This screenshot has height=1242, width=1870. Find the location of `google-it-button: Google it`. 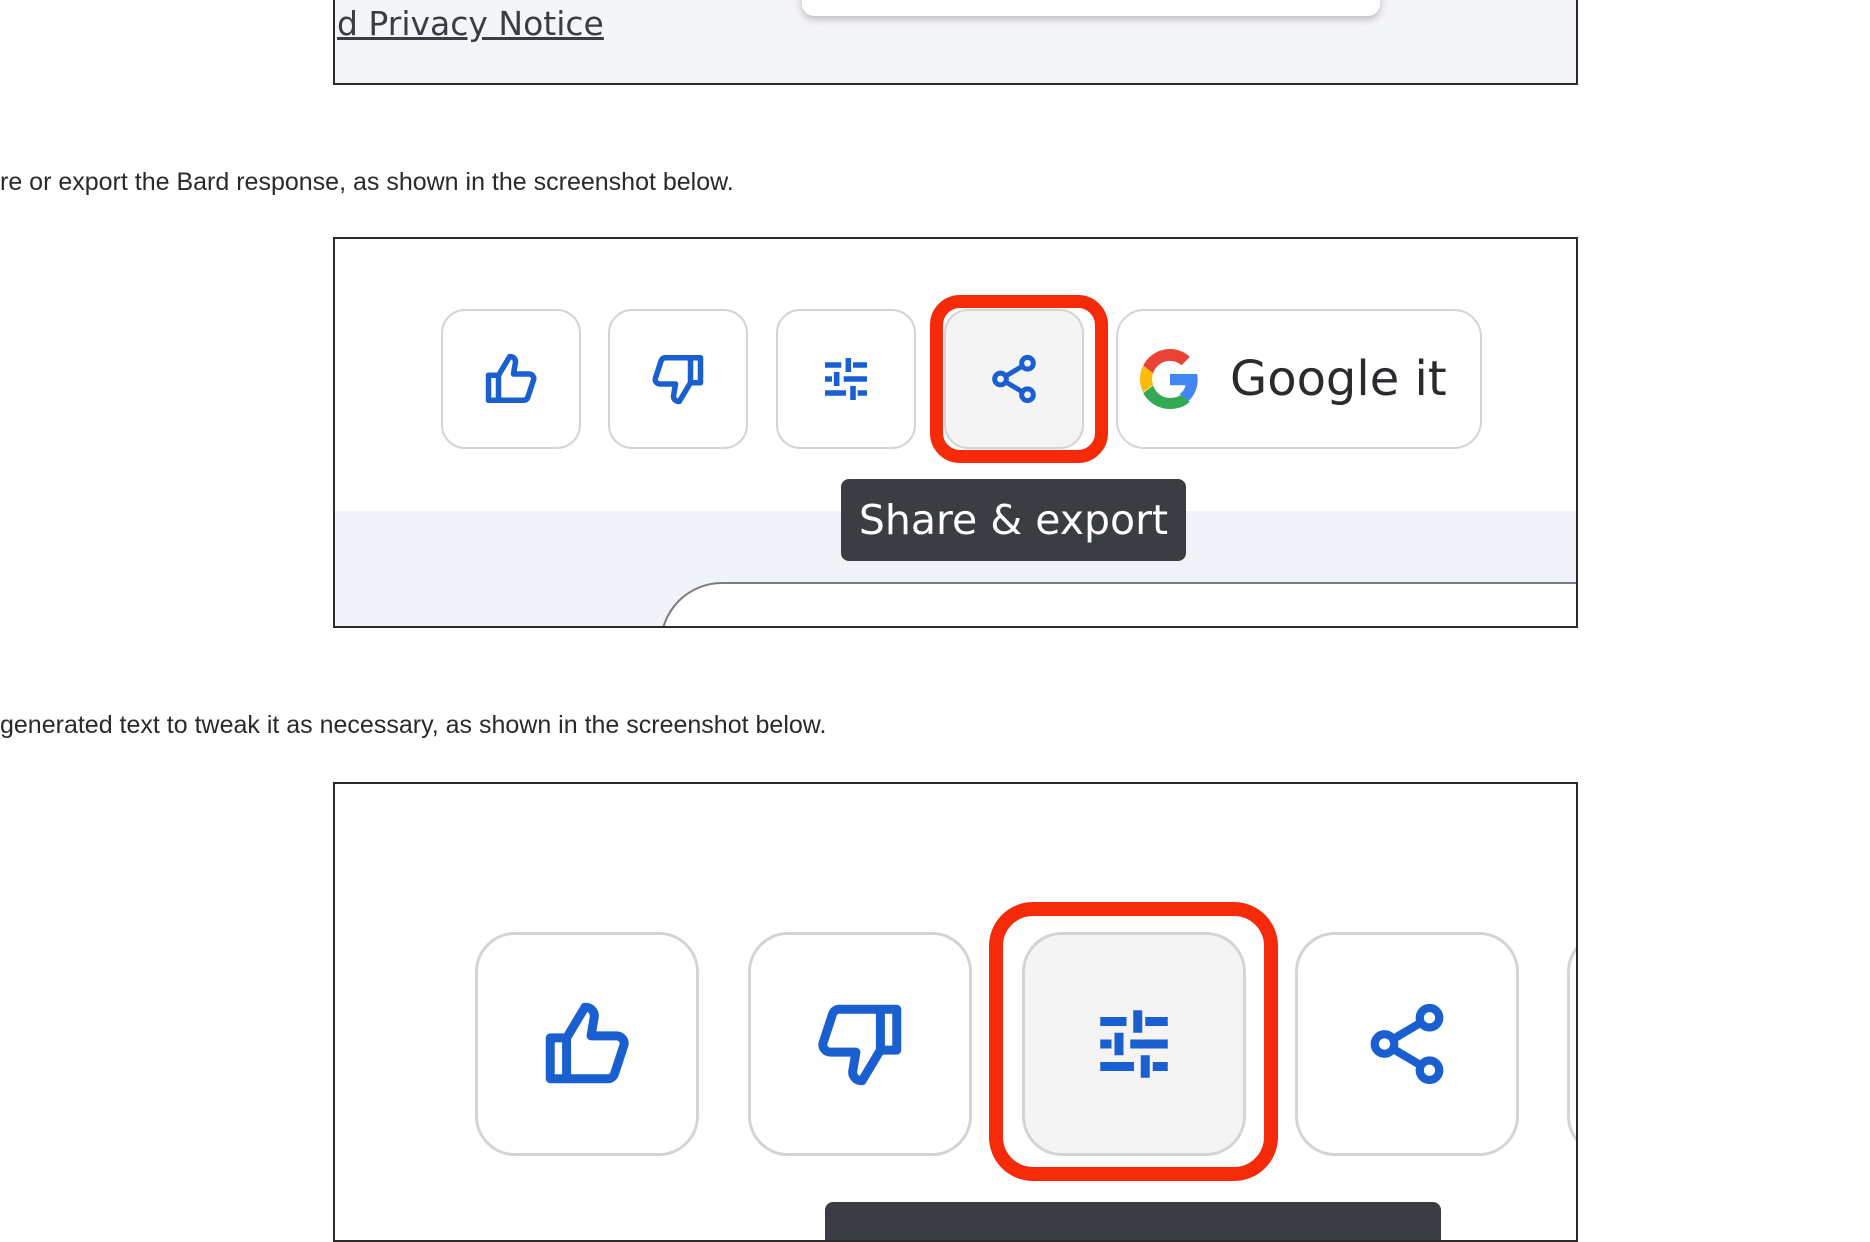

google-it-button: Google it is located at coordinates (1299, 379).